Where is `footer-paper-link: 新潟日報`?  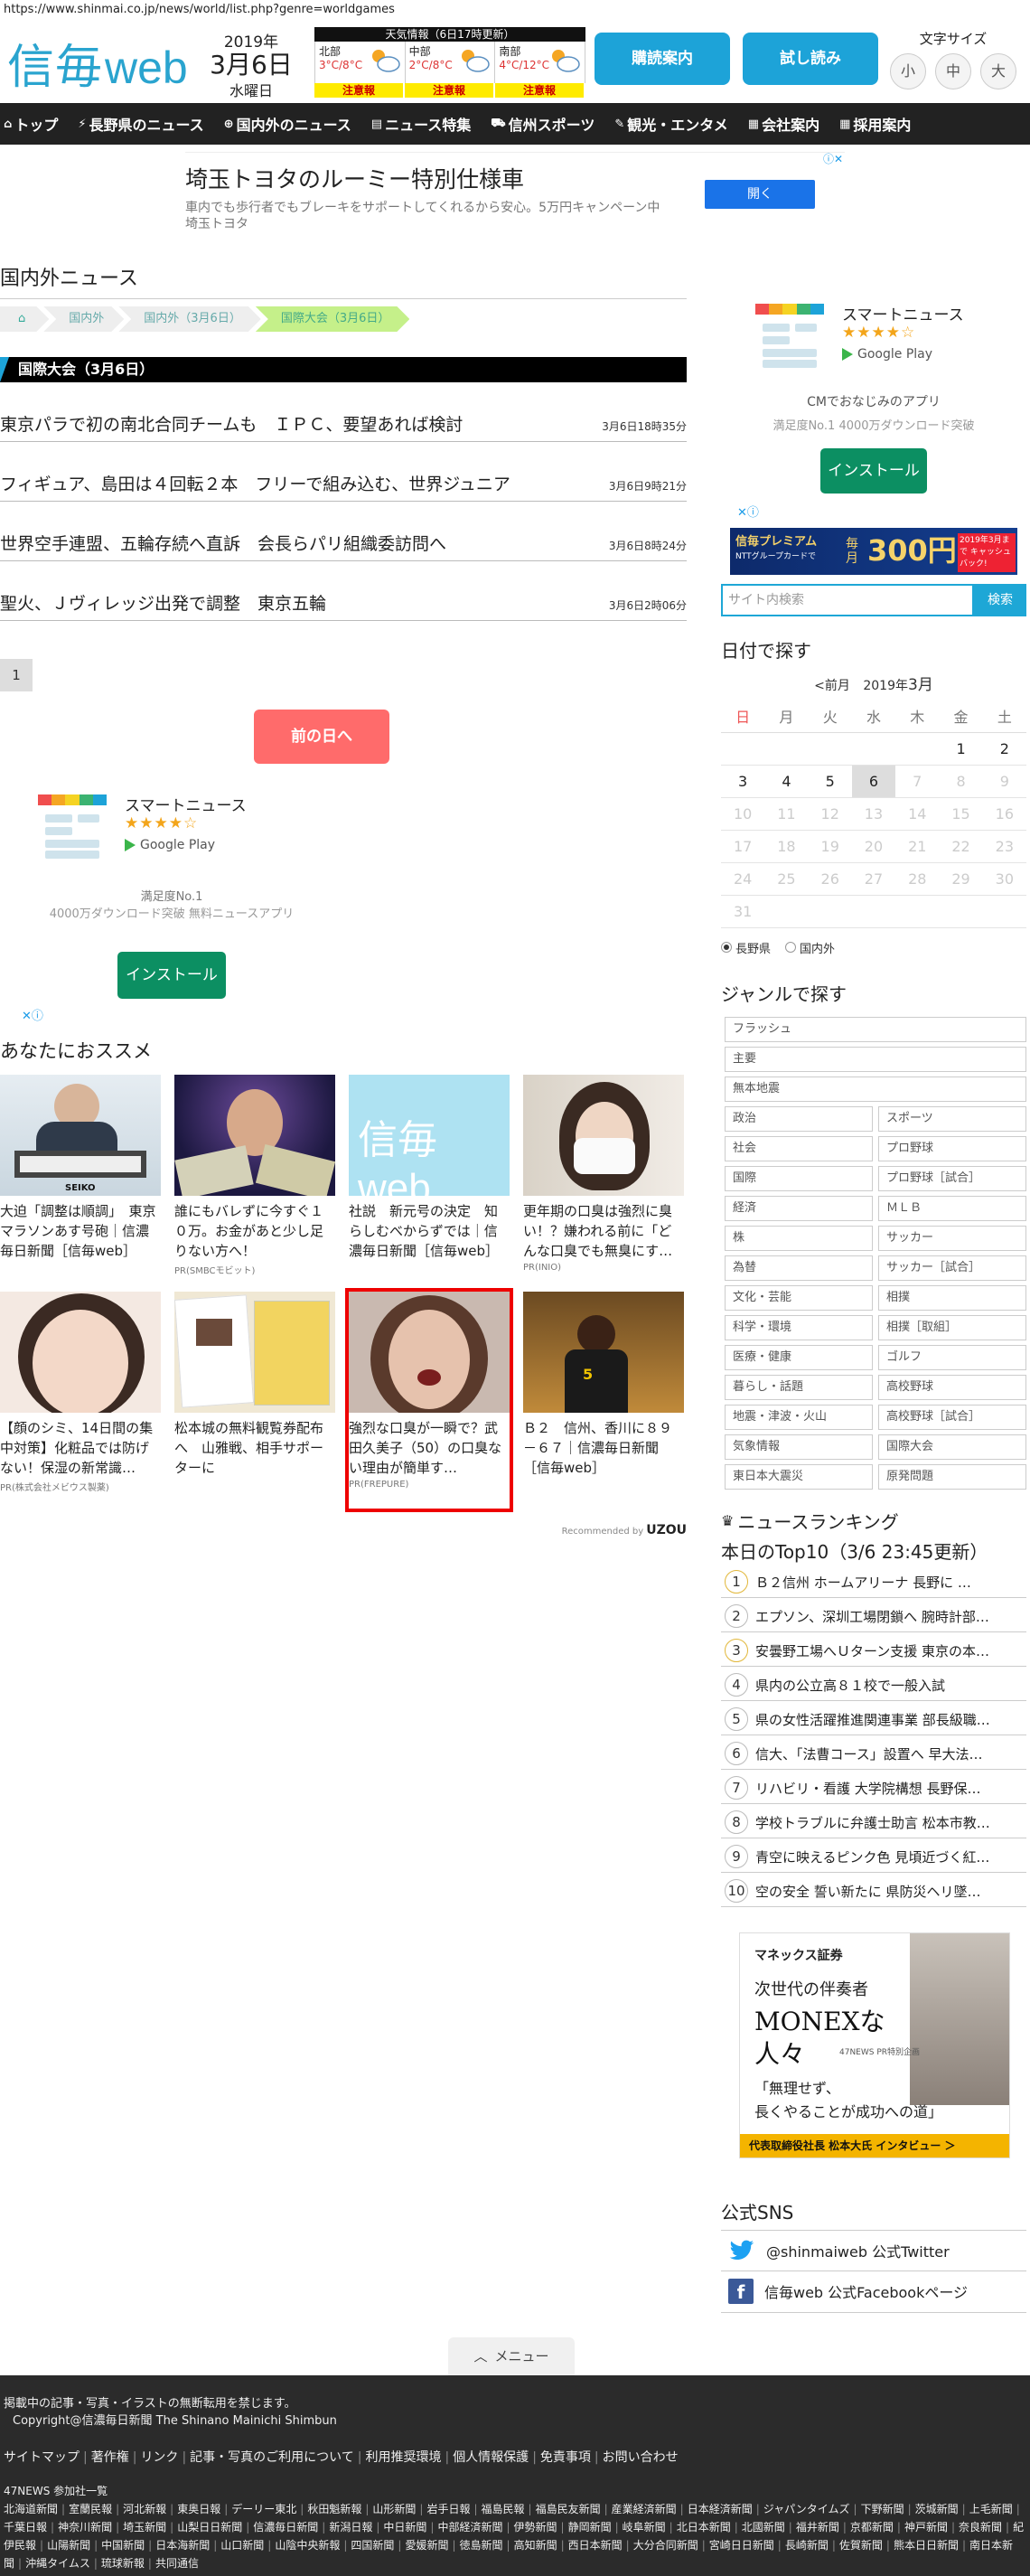 footer-paper-link: 新潟日報 is located at coordinates (350, 2528).